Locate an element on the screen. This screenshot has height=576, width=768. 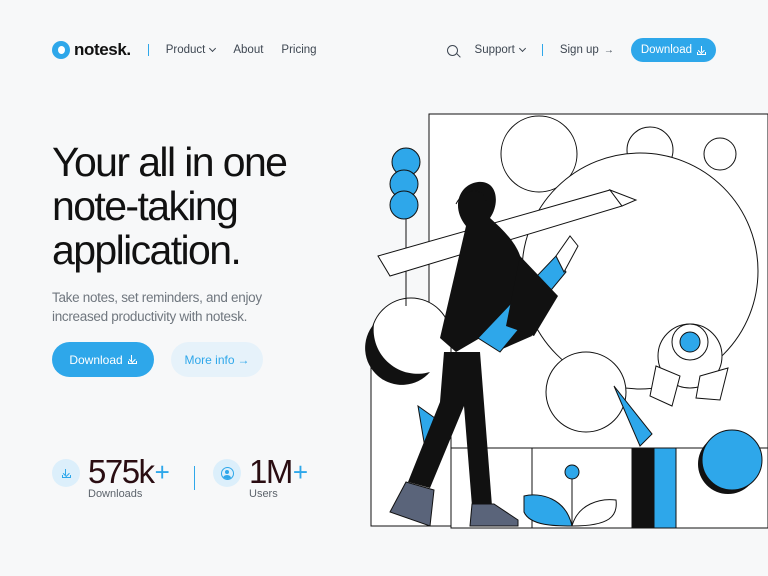
nav-link-product: Product is located at coordinates (191, 50).